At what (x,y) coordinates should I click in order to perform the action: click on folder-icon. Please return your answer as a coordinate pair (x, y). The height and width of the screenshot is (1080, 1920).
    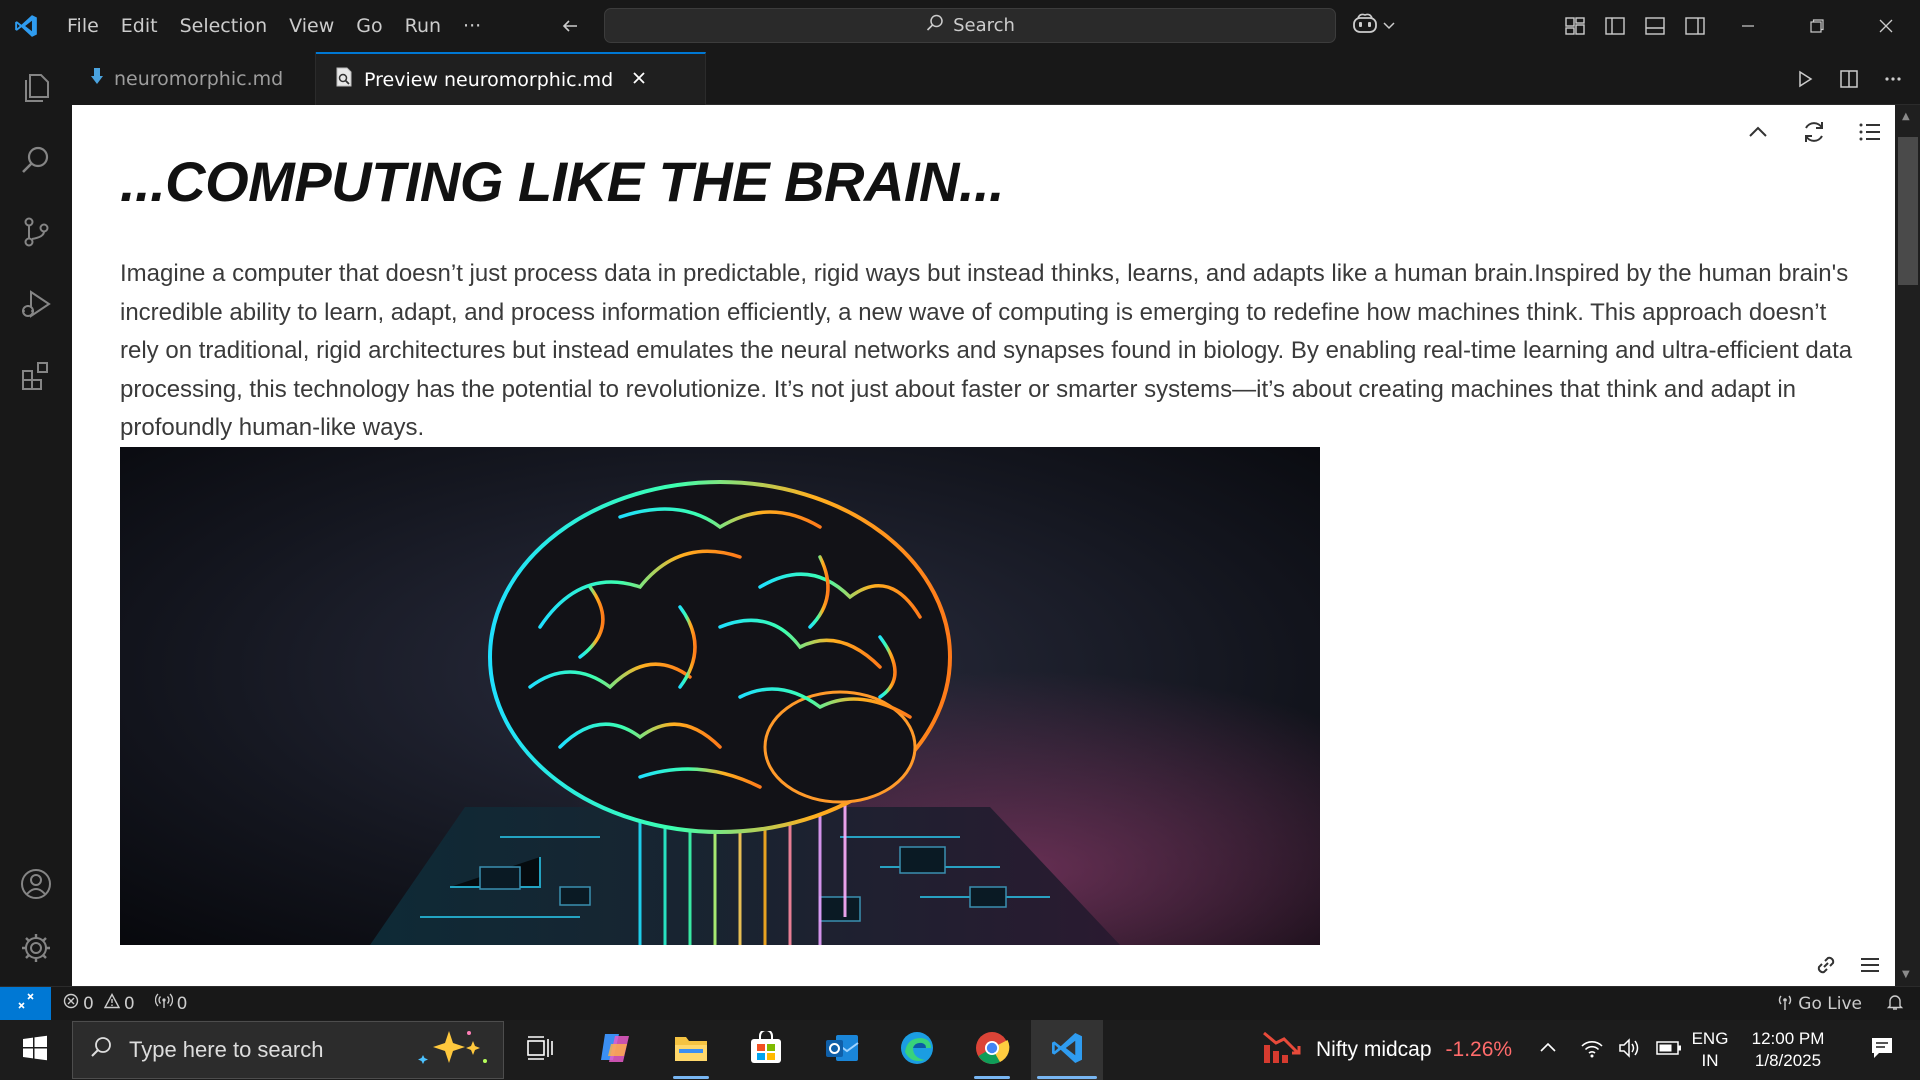
    Looking at the image, I should click on (691, 1050).